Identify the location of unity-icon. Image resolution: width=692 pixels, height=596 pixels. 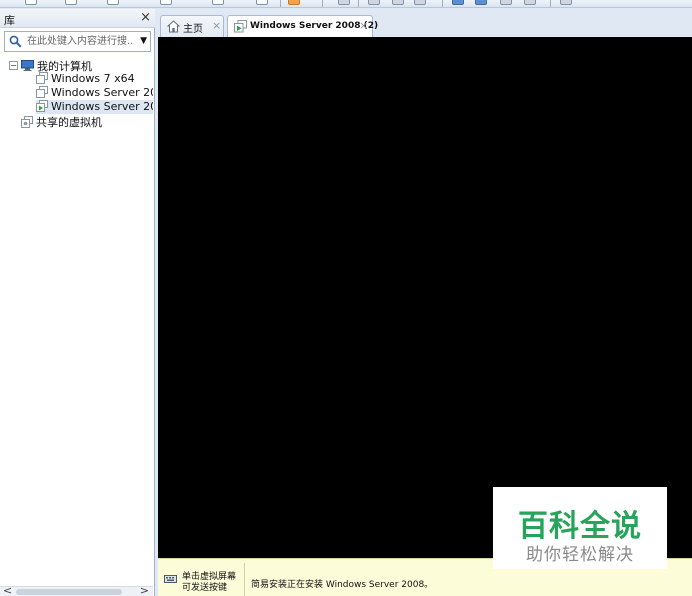
(530, 2).